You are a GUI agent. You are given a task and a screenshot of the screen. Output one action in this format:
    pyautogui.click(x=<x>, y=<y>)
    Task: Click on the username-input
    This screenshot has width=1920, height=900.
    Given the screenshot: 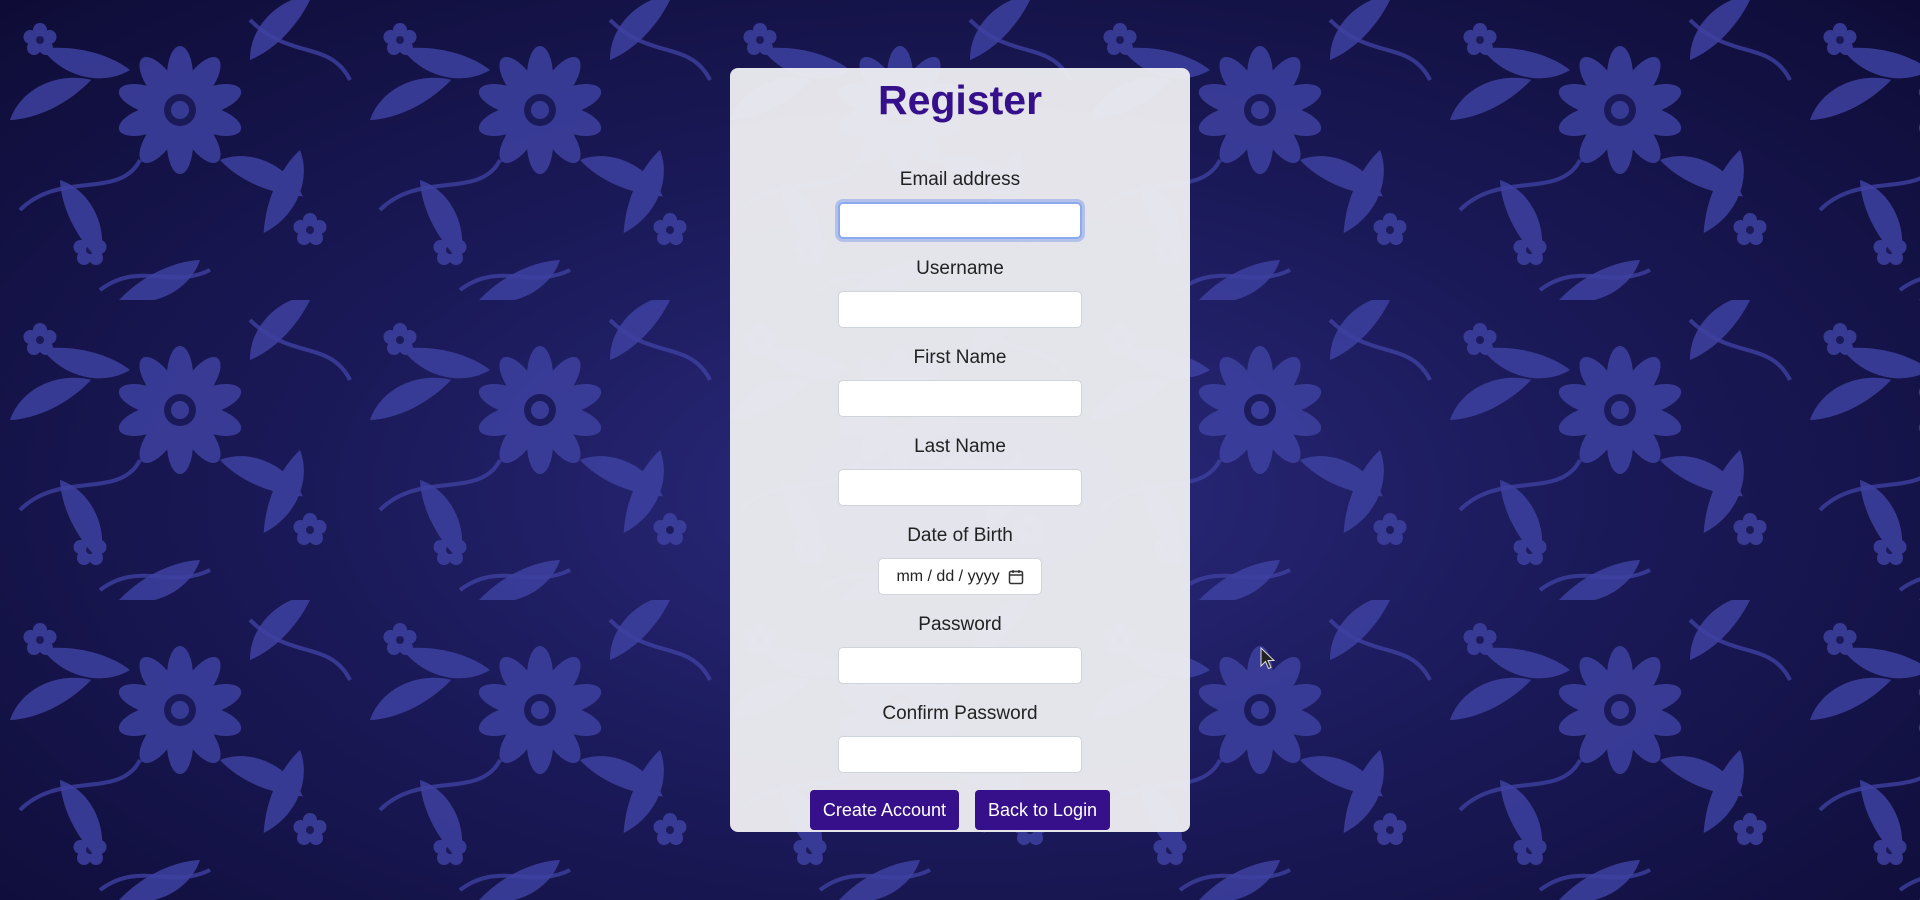 What is the action you would take?
    pyautogui.click(x=960, y=309)
    